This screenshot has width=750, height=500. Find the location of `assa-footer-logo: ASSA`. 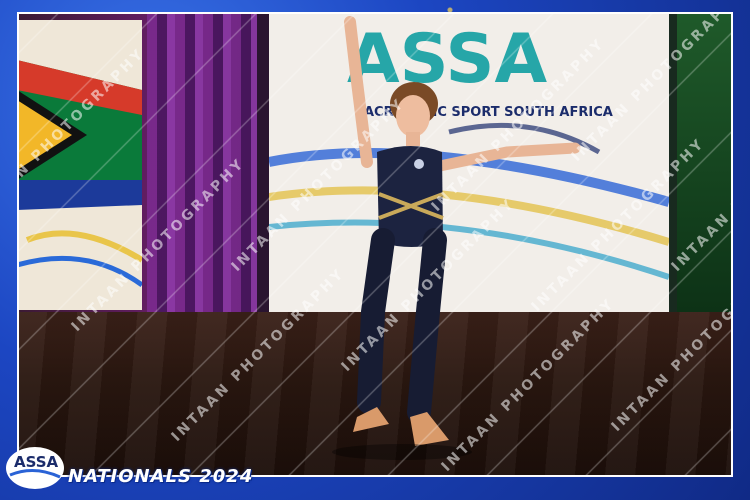

assa-footer-logo: ASSA is located at coordinates (35, 468).